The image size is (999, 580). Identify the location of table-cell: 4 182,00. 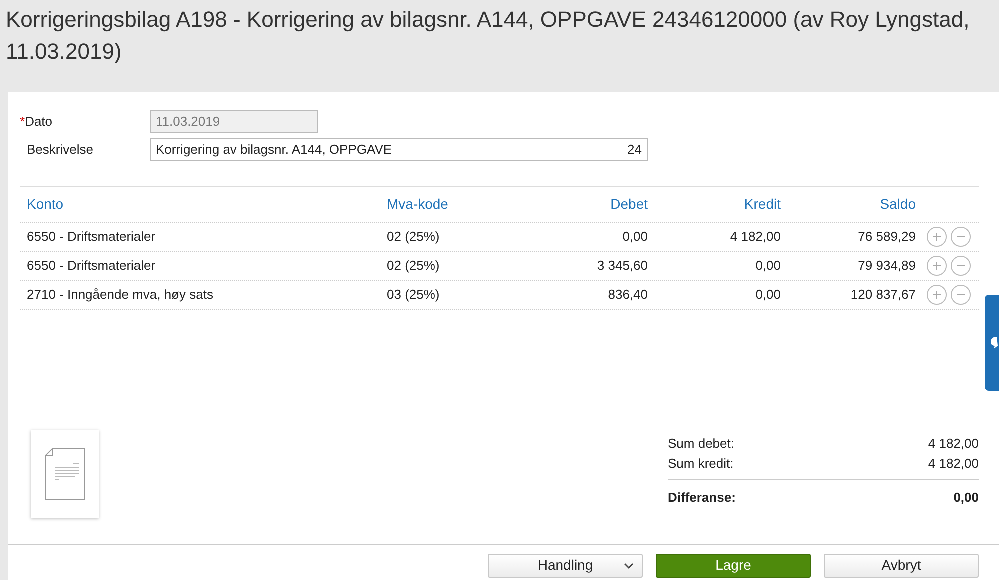
(755, 236).